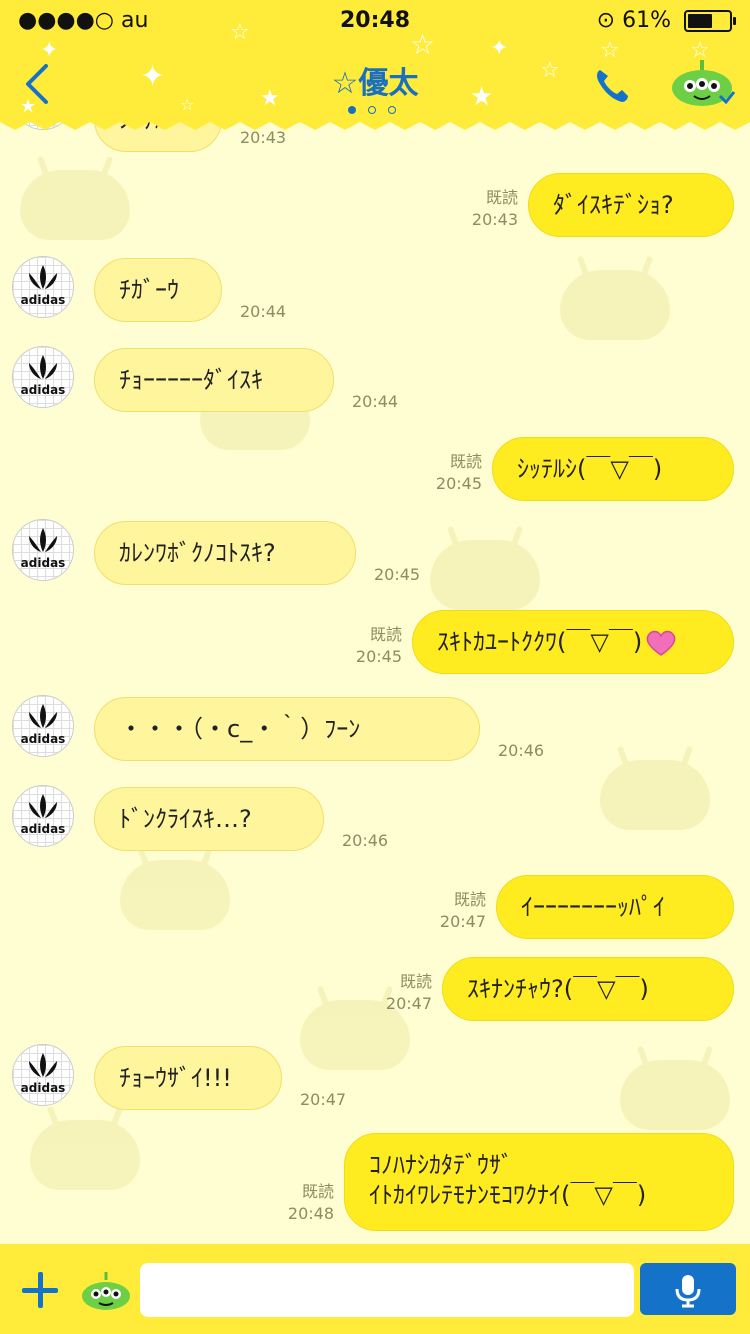 The height and width of the screenshot is (1334, 750). I want to click on heart-emoji-icon, so click(661, 643).